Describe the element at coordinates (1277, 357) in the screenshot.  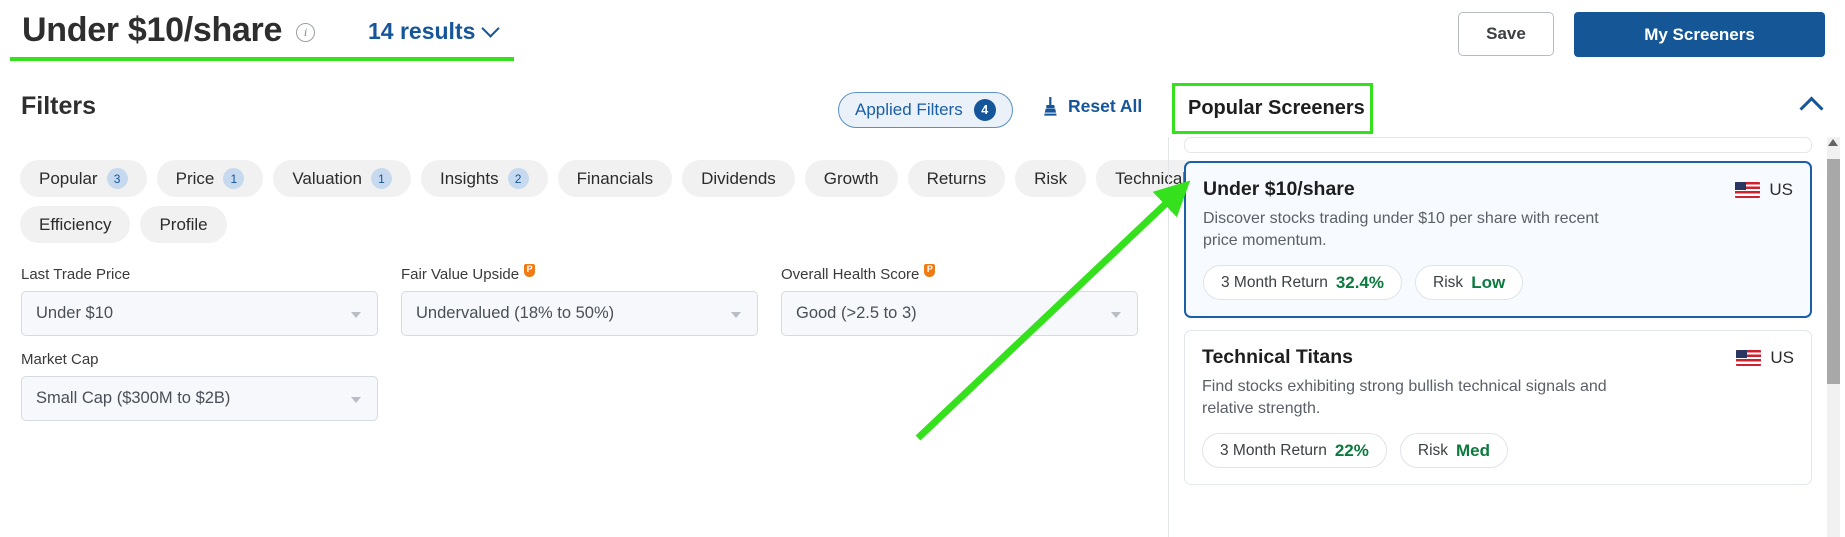
I see `card-title: Technical Titans` at that location.